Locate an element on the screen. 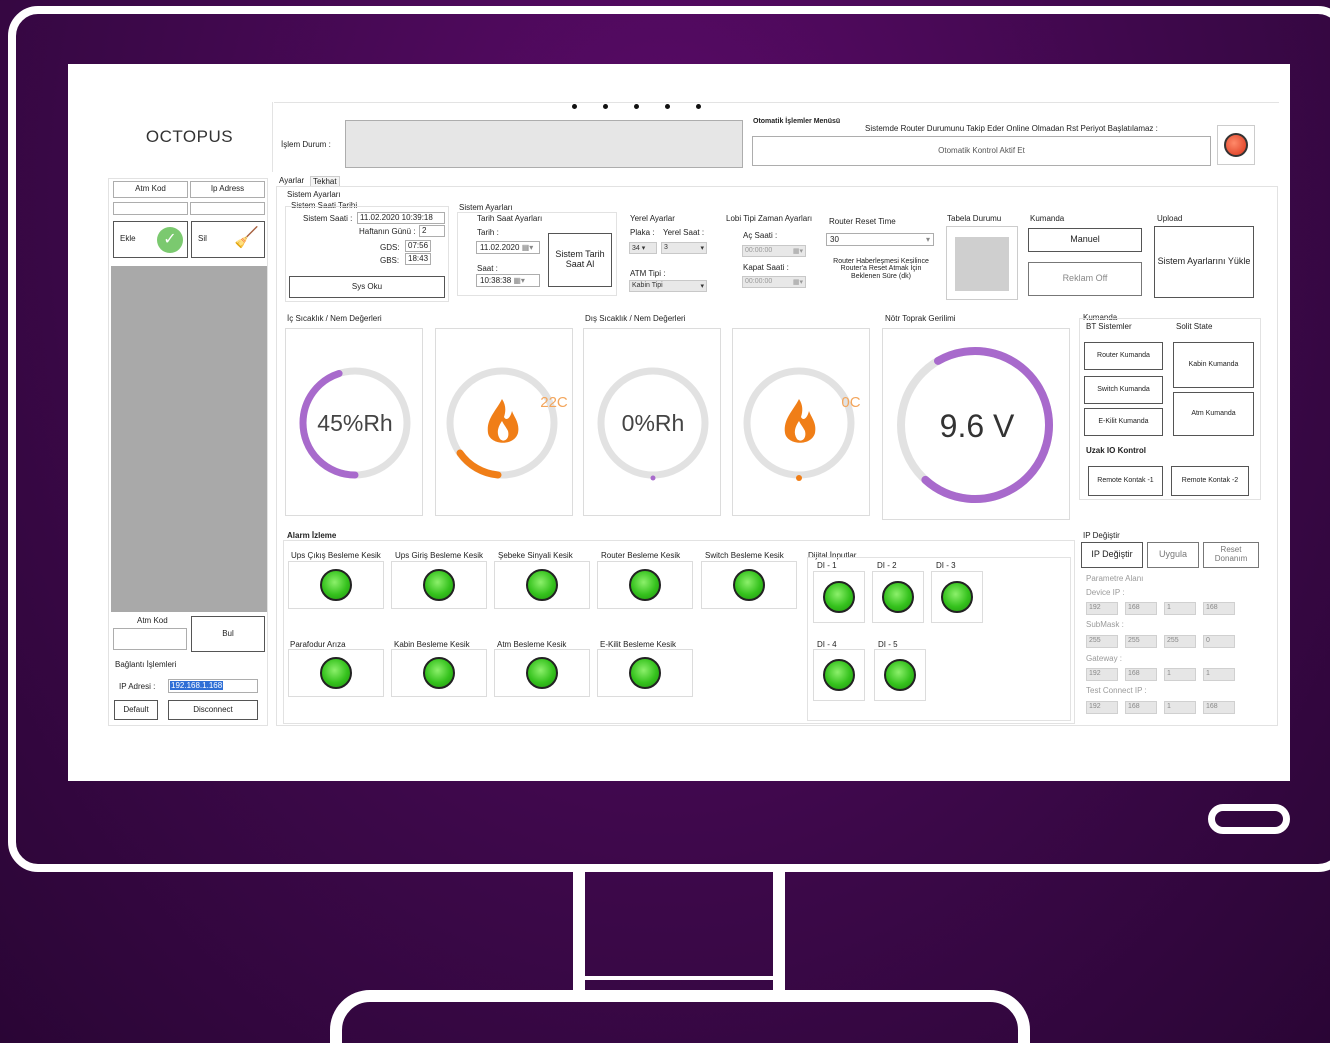 The image size is (1330, 1043). tab-ayarlar: Ayarlar is located at coordinates (291, 180).